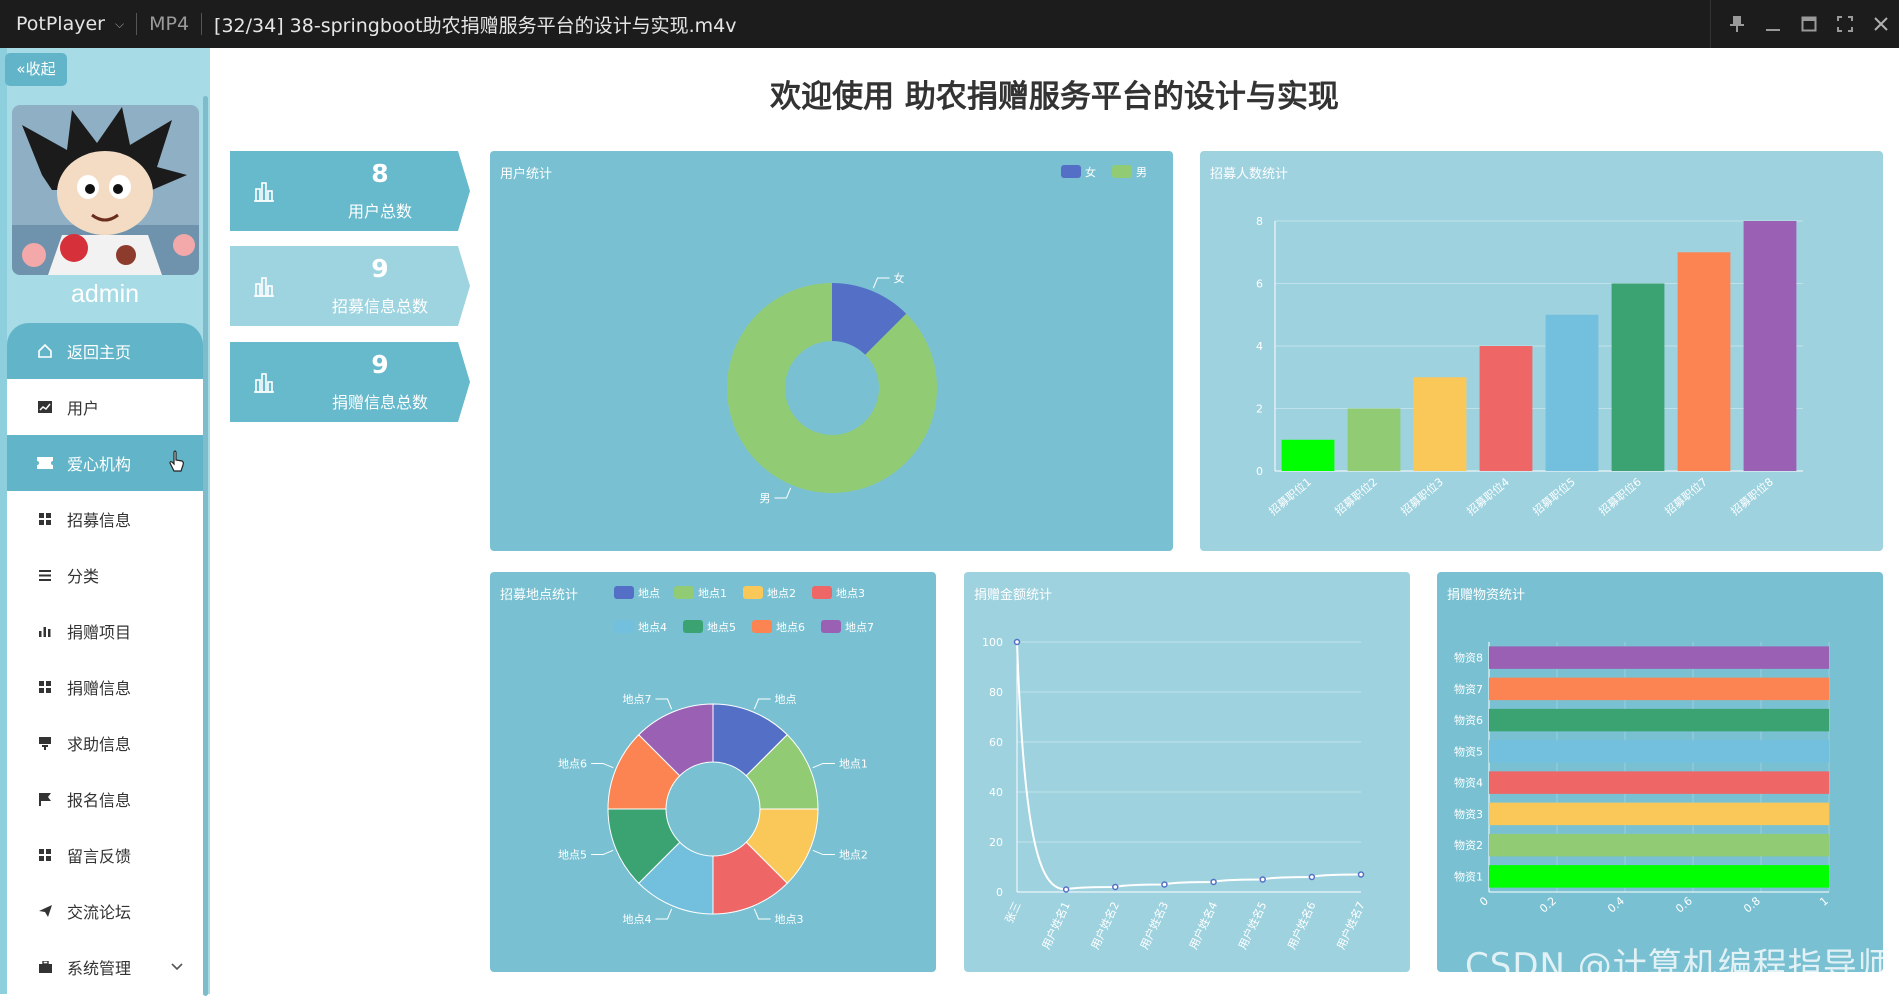 The image size is (1899, 996). Describe the element at coordinates (996, 842) in the screenshot. I see `y-tick-label: 20` at that location.